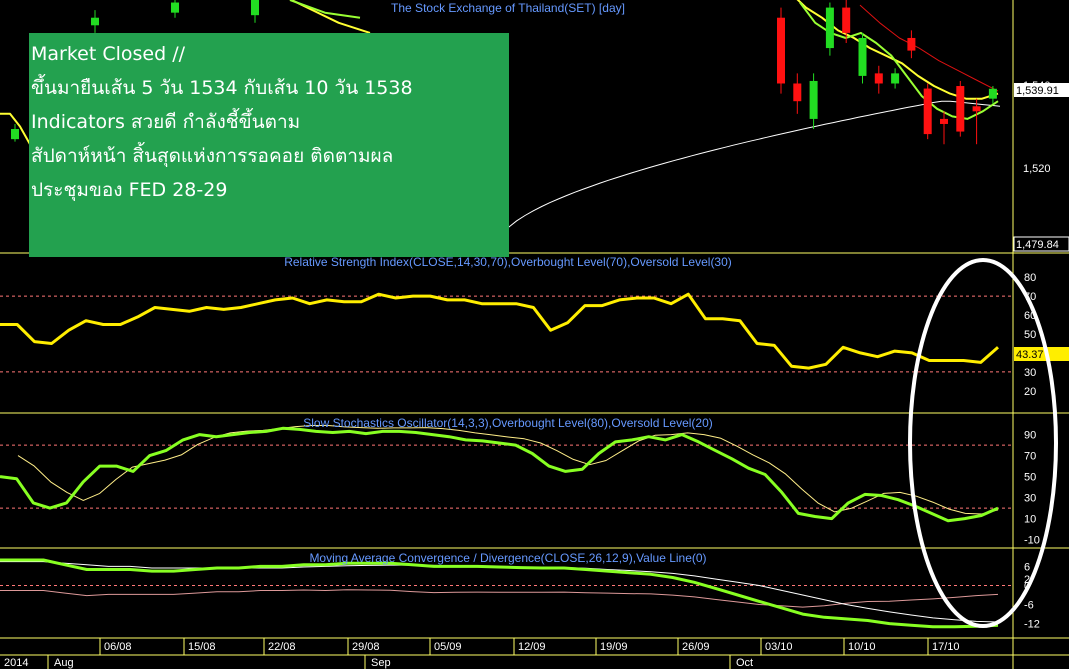 This screenshot has width=1069, height=669. What do you see at coordinates (166, 122) in the screenshot?
I see `note-line-3: Indicators สวยดี กำลังชี้ขึ้นตาม` at bounding box center [166, 122].